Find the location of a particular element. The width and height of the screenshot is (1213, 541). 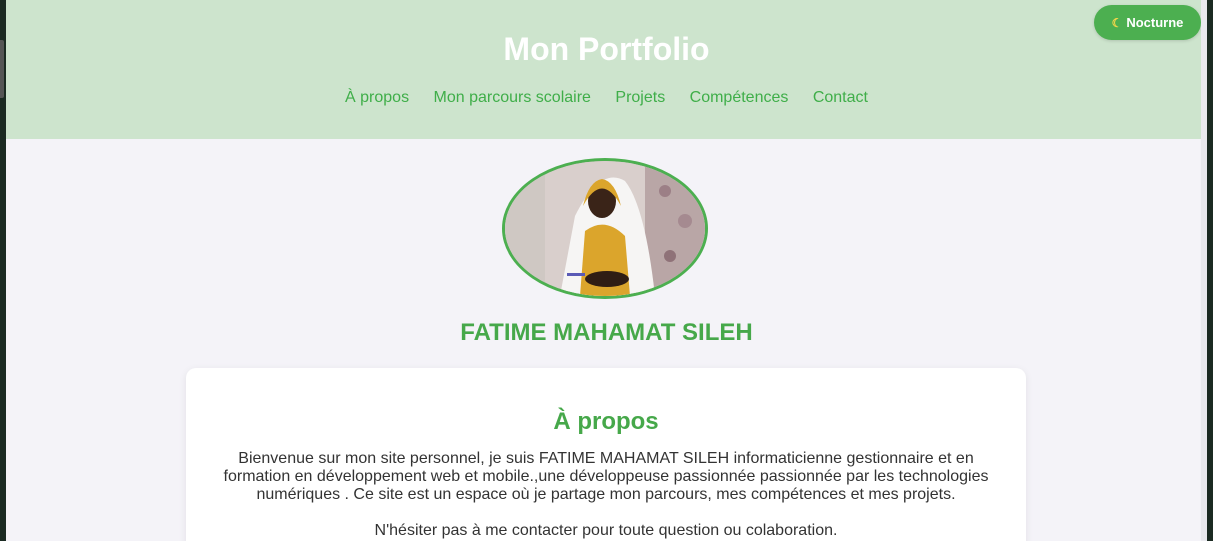

profile-photo is located at coordinates (605, 228).